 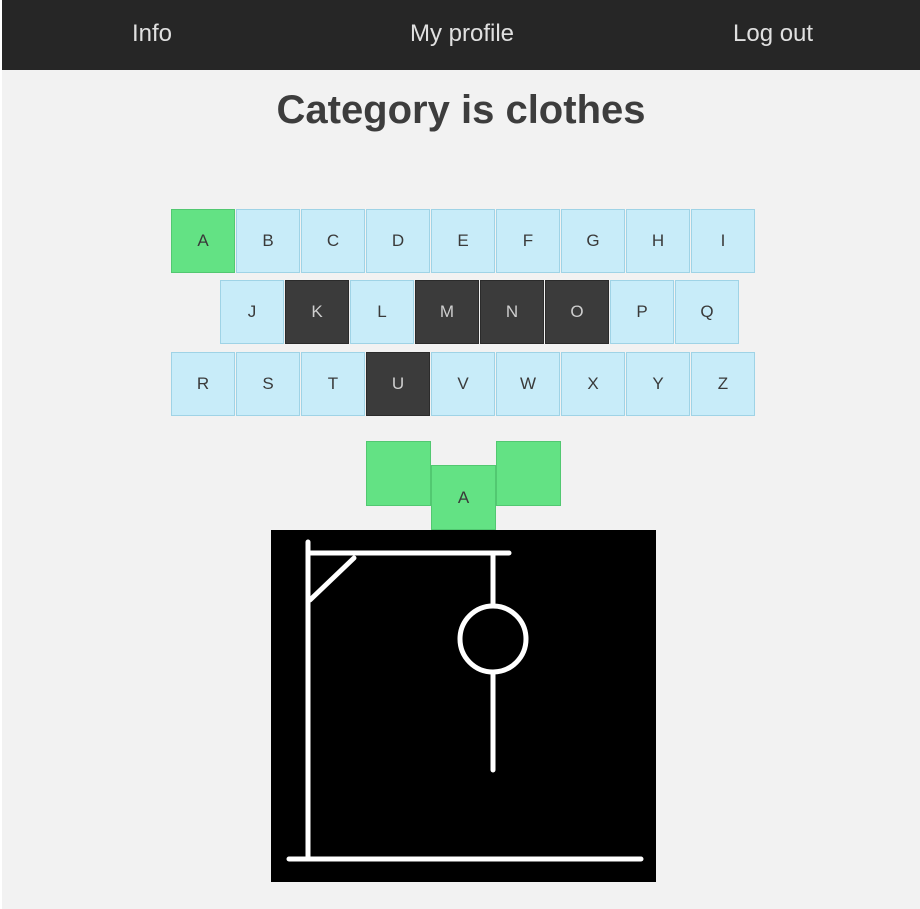 I want to click on letter-key-r: R, so click(x=203, y=384).